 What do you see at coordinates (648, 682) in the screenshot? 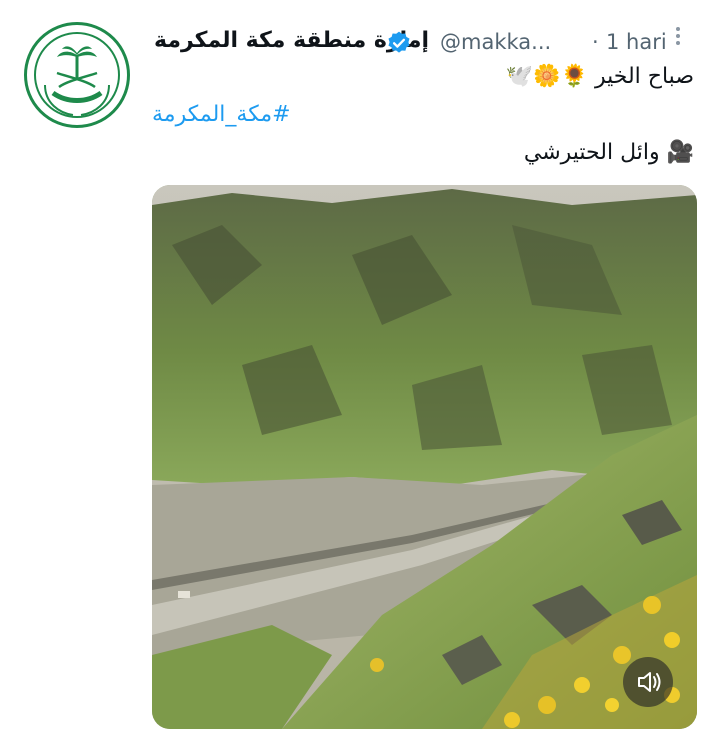
I see `sound-icon` at bounding box center [648, 682].